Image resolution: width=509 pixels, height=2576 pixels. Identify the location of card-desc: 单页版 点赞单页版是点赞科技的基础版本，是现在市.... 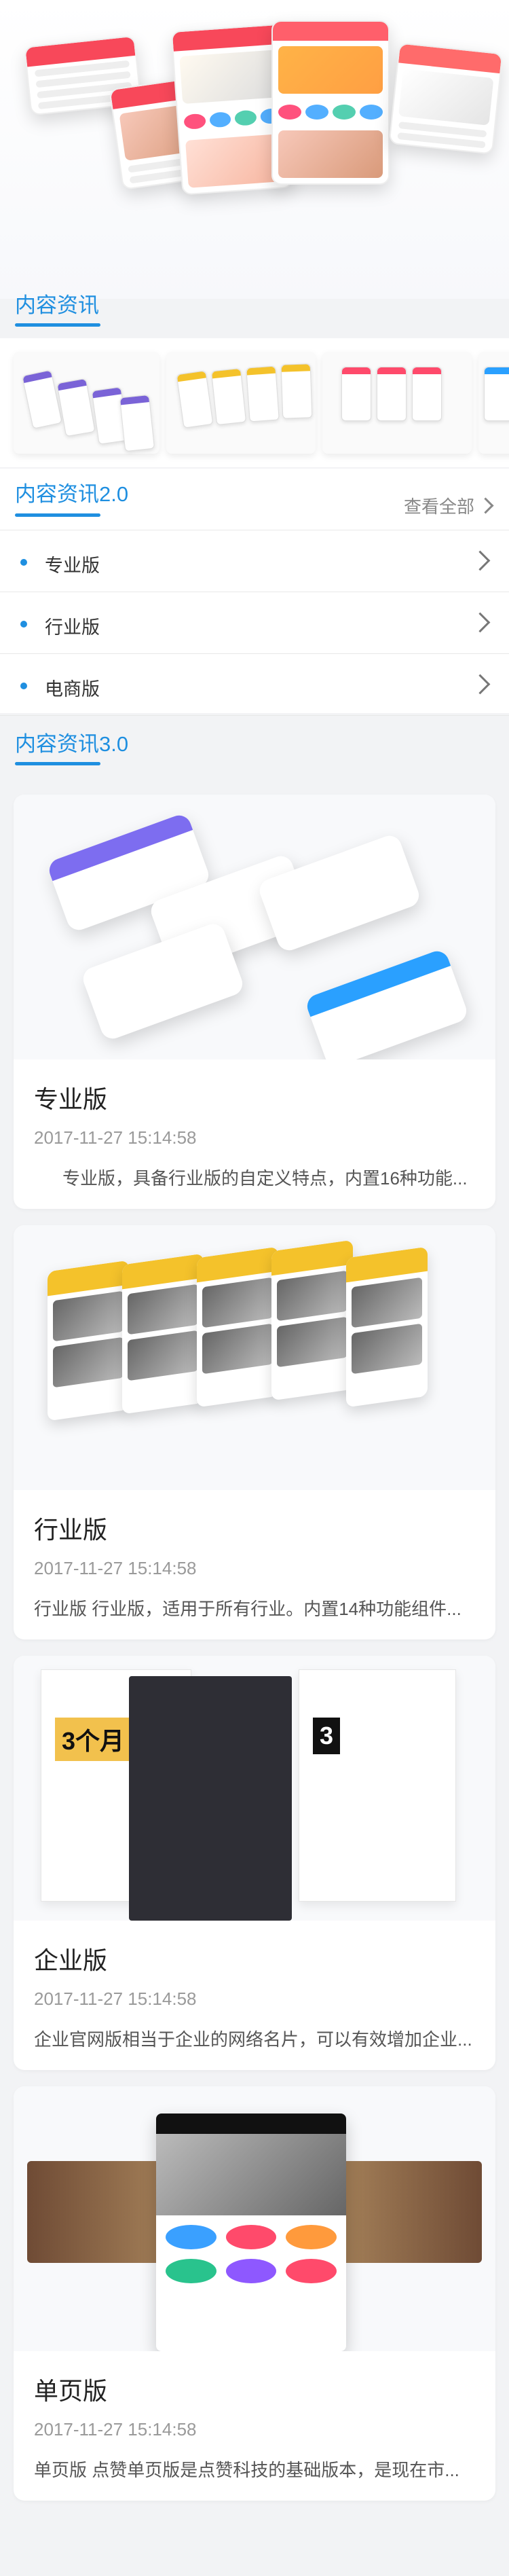
(246, 2470).